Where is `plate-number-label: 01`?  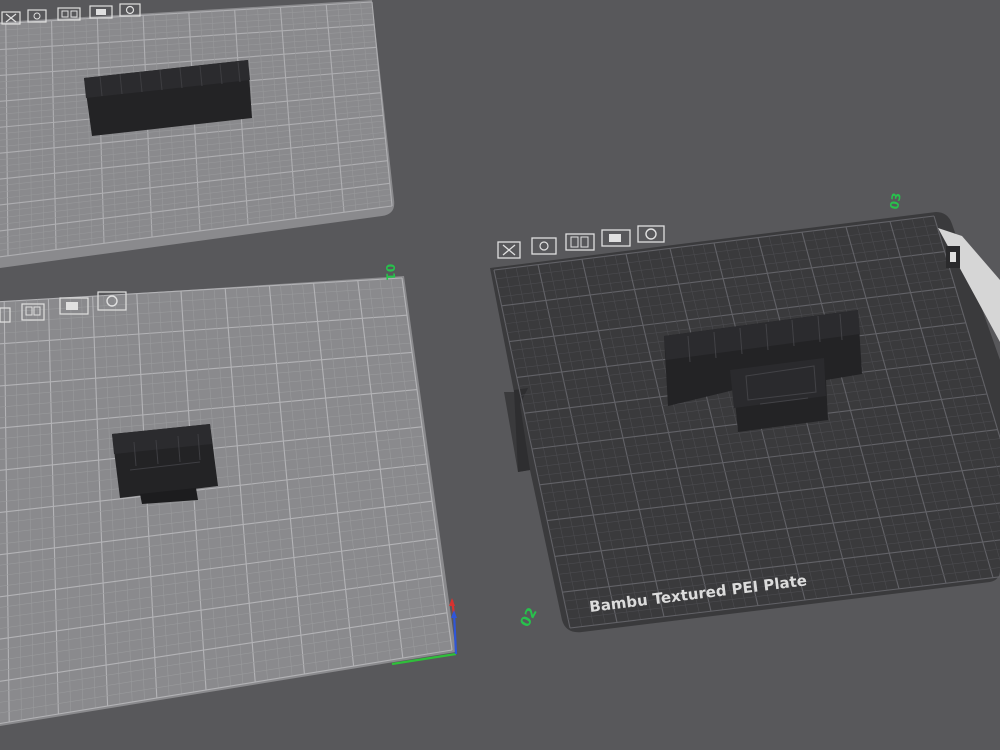 plate-number-label: 01 is located at coordinates (390, 272).